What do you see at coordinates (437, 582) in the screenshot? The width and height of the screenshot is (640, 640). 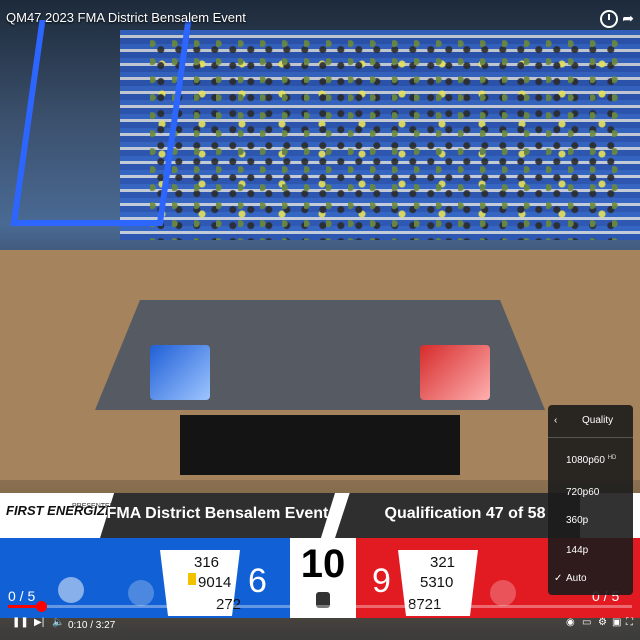 I see `red-team-2: 5310` at bounding box center [437, 582].